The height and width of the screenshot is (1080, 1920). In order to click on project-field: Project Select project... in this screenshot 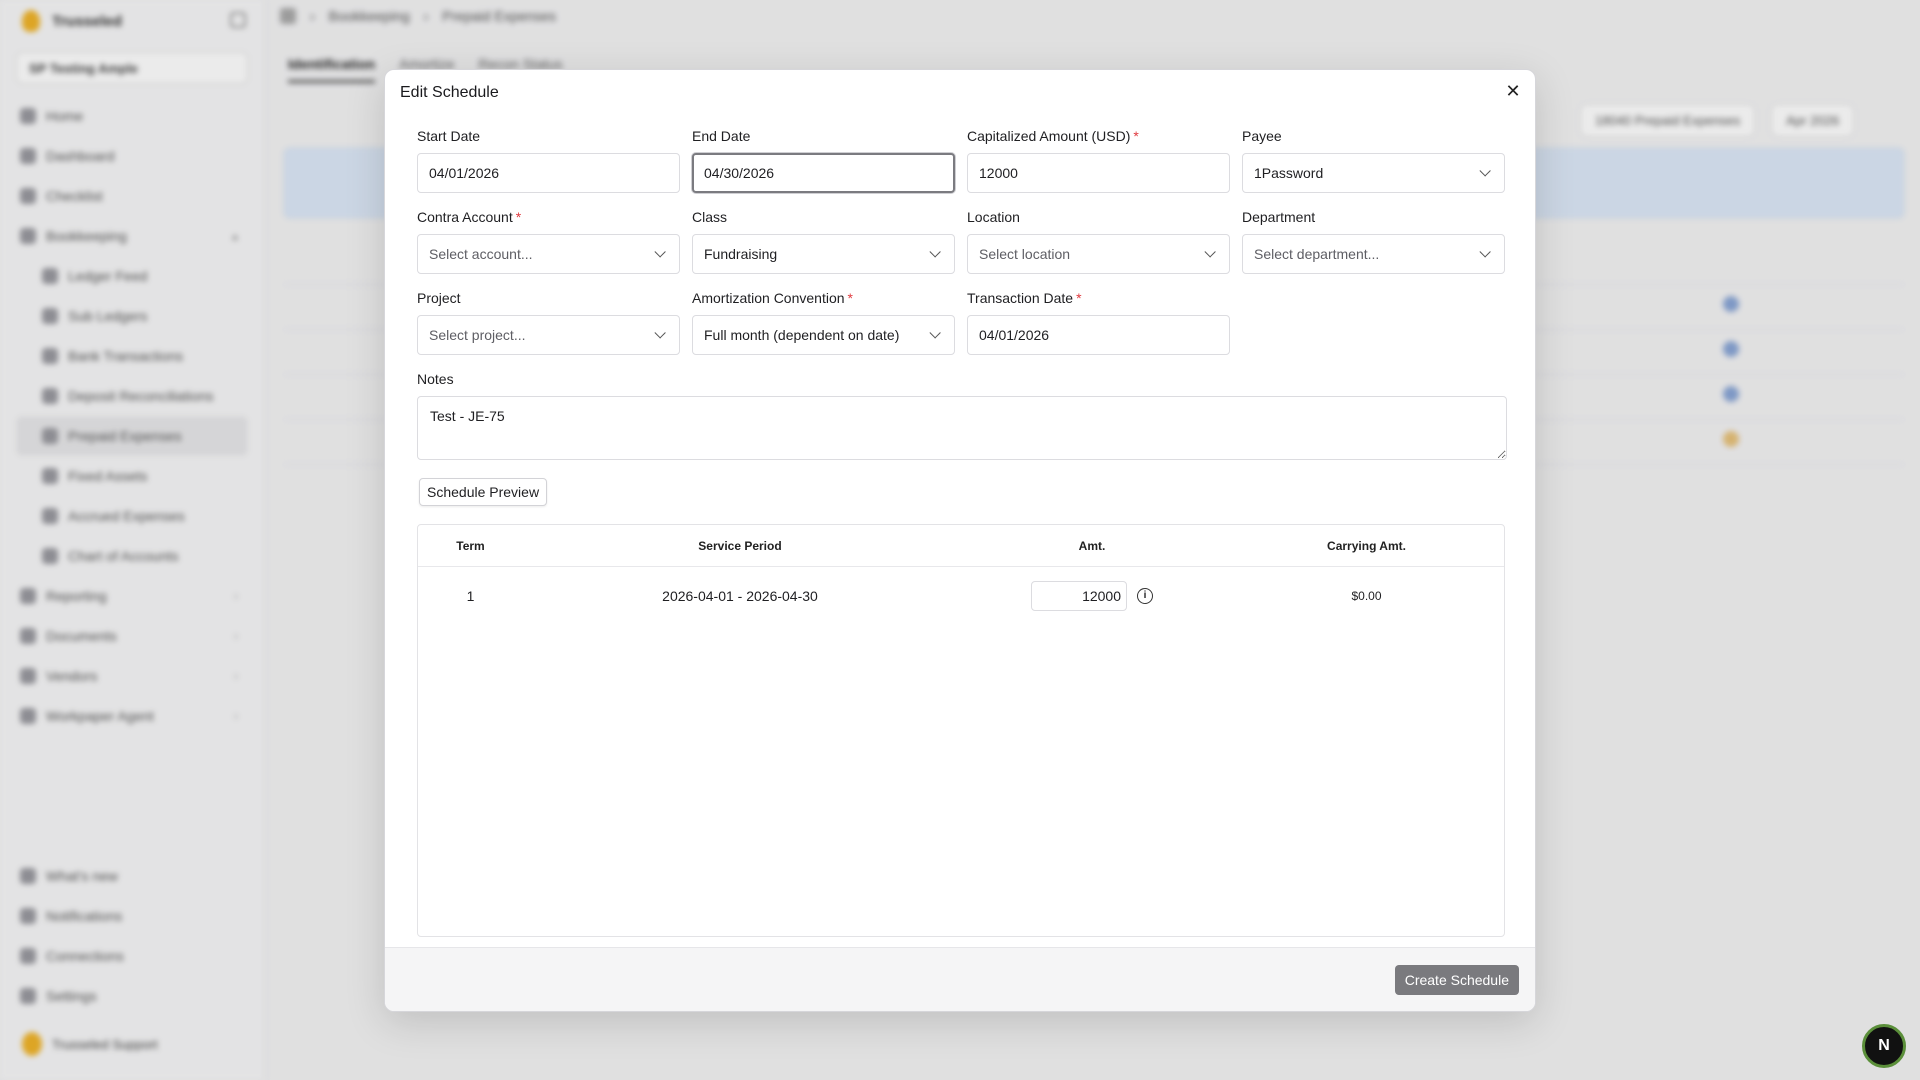, I will do `click(548, 322)`.